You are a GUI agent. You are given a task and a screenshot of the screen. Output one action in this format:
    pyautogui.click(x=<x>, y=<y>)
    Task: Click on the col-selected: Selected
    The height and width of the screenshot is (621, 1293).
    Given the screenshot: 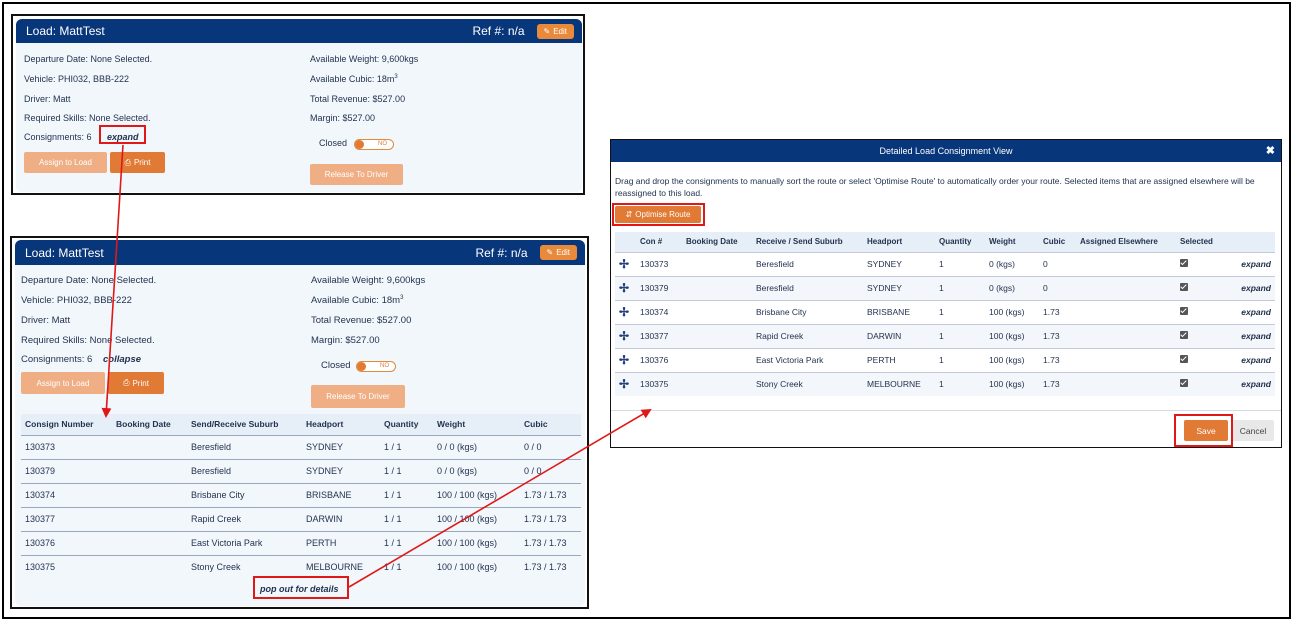 What is the action you would take?
    pyautogui.click(x=1201, y=242)
    